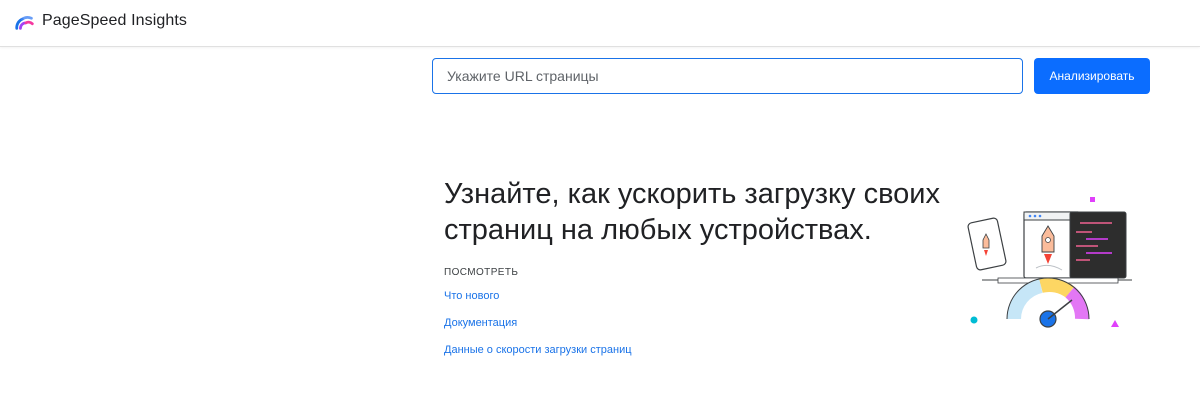  Describe the element at coordinates (1092, 76) in the screenshot. I see `analyze-button: Анализировать` at that location.